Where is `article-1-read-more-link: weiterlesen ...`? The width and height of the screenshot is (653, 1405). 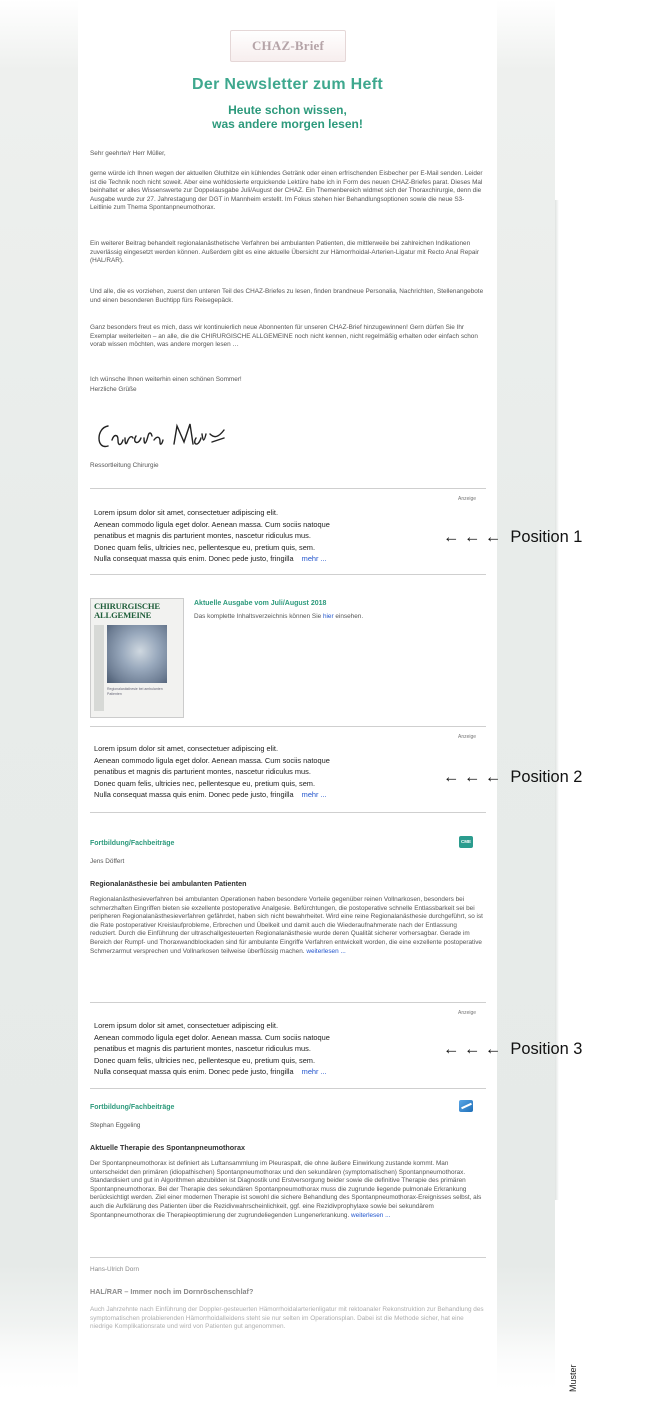 article-1-read-more-link: weiterlesen ... is located at coordinates (325, 951).